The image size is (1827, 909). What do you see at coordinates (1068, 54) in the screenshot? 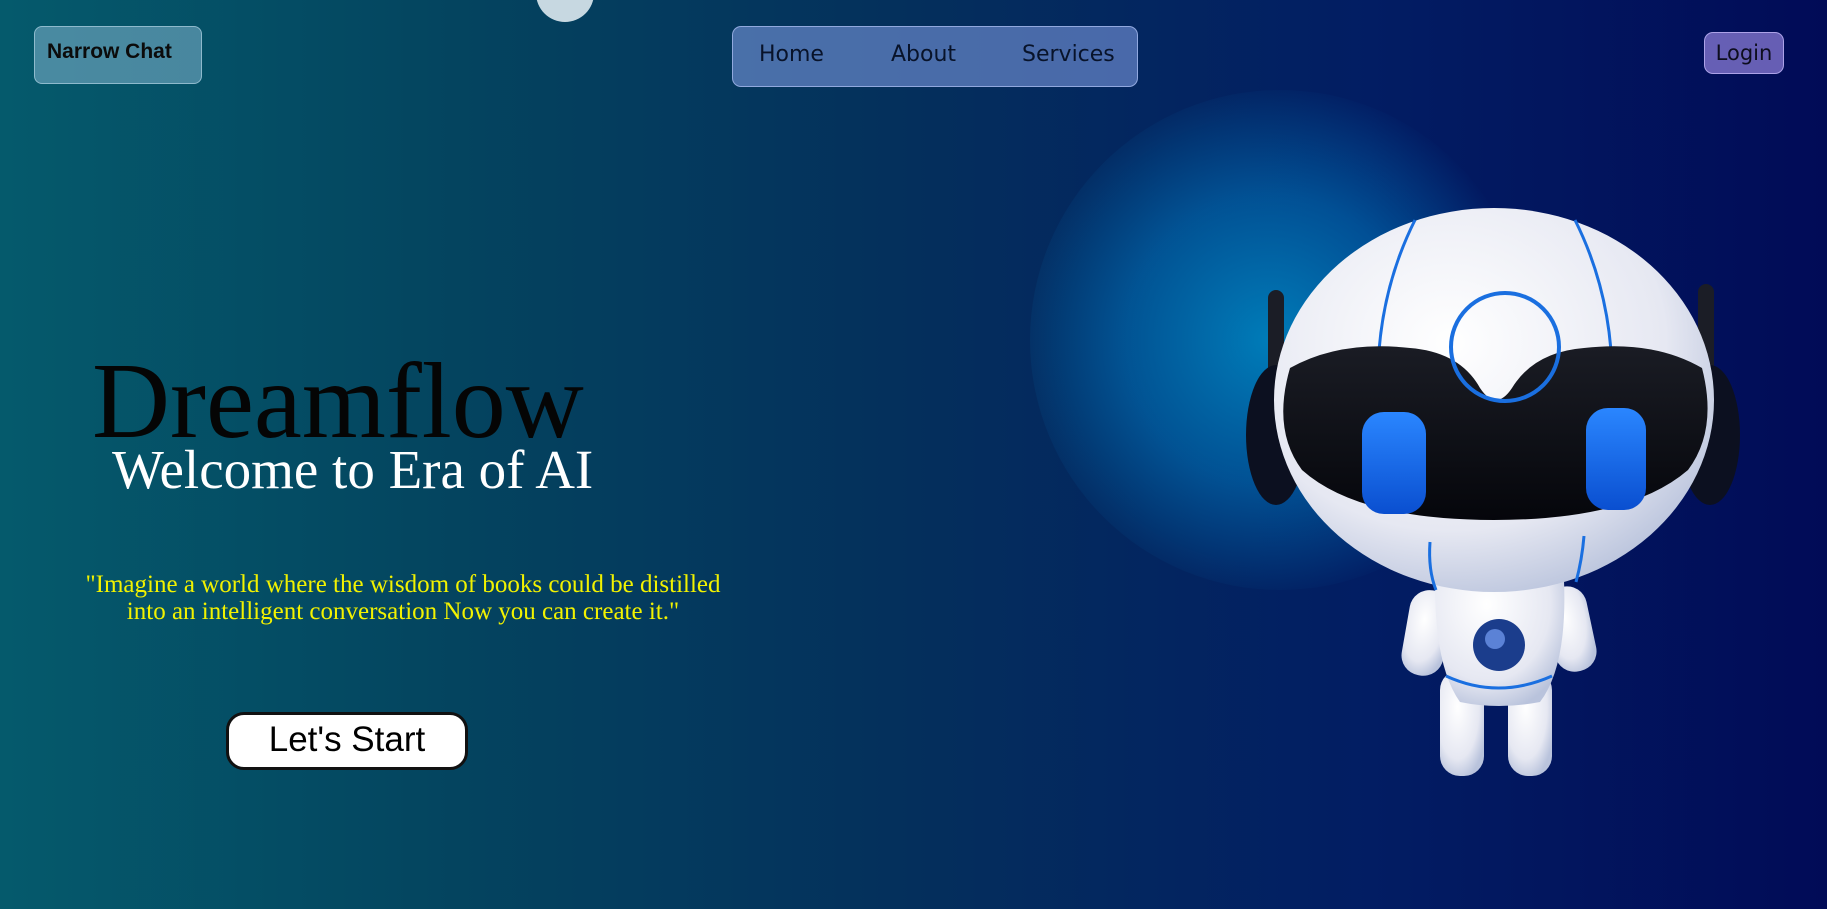
I see `nav-services-link: Services` at bounding box center [1068, 54].